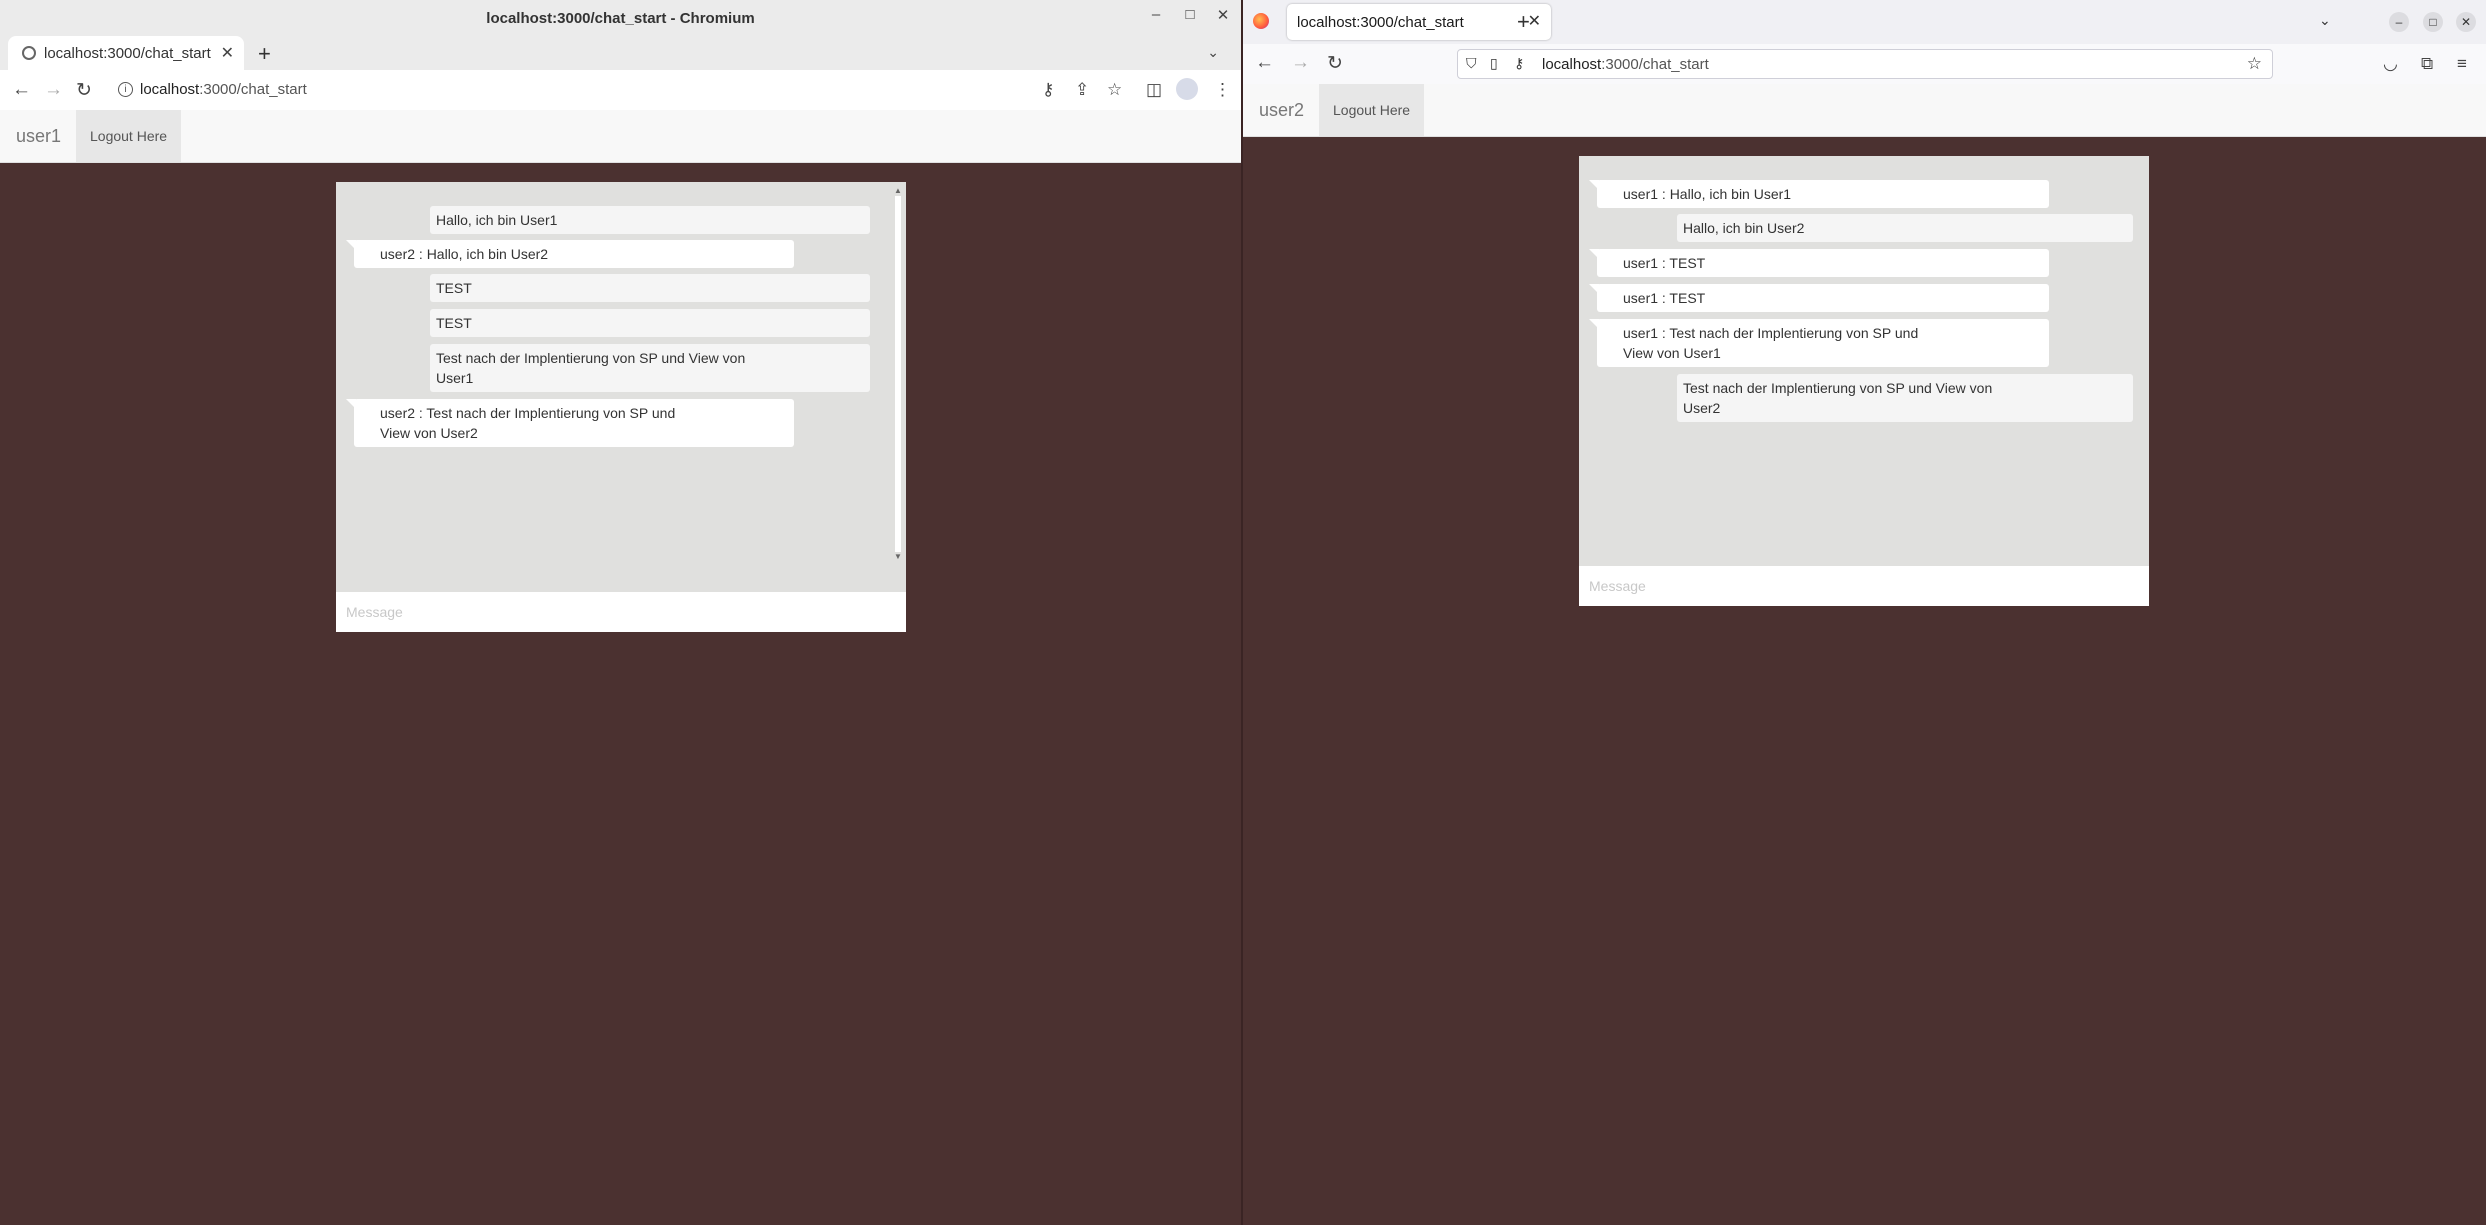 This screenshot has width=2486, height=1225. Describe the element at coordinates (29, 53) in the screenshot. I see `globe-icon` at that location.